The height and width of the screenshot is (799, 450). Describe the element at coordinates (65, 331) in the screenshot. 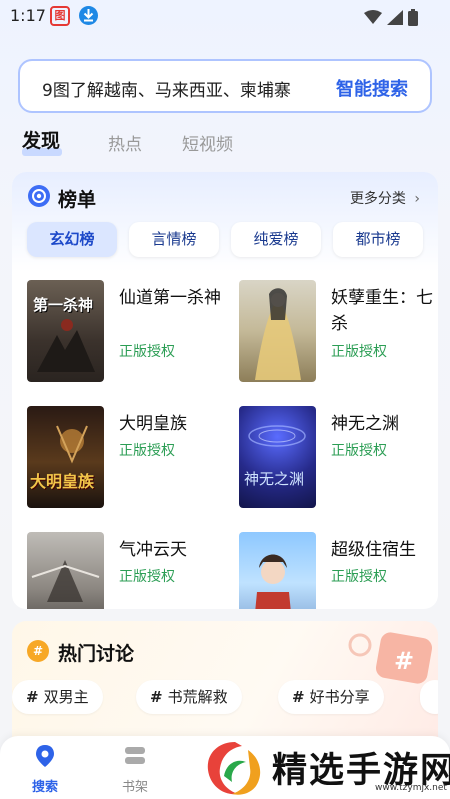

I see `book-cover: 第一杀神` at that location.